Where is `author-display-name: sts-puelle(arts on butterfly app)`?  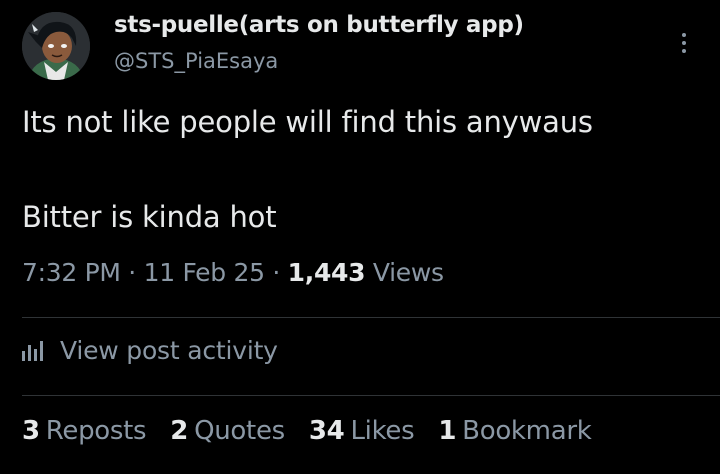
author-display-name: sts-puelle(arts on butterfly app) is located at coordinates (319, 25).